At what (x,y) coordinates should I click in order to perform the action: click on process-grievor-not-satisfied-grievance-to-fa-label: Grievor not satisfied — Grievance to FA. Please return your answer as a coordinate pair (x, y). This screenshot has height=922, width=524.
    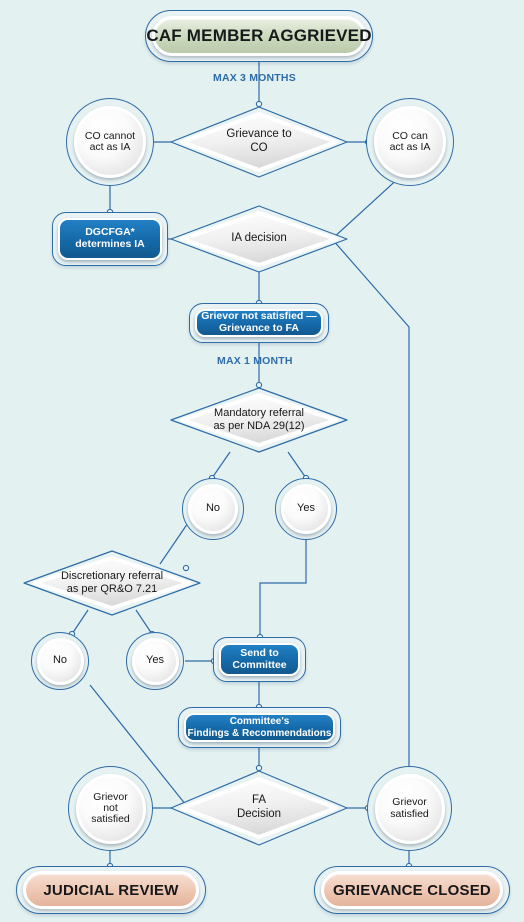
    Looking at the image, I should click on (259, 322).